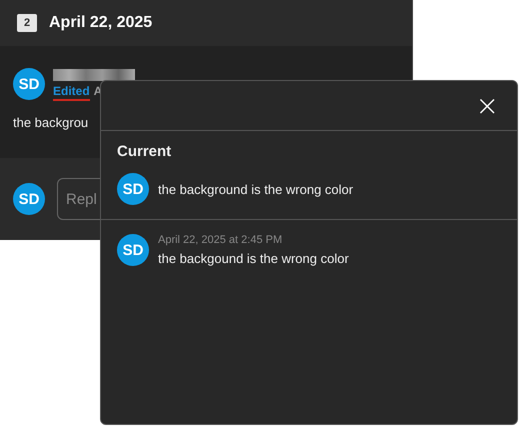 Image resolution: width=519 pixels, height=427 pixels. What do you see at coordinates (27, 23) in the screenshot?
I see `thread-number: 2` at bounding box center [27, 23].